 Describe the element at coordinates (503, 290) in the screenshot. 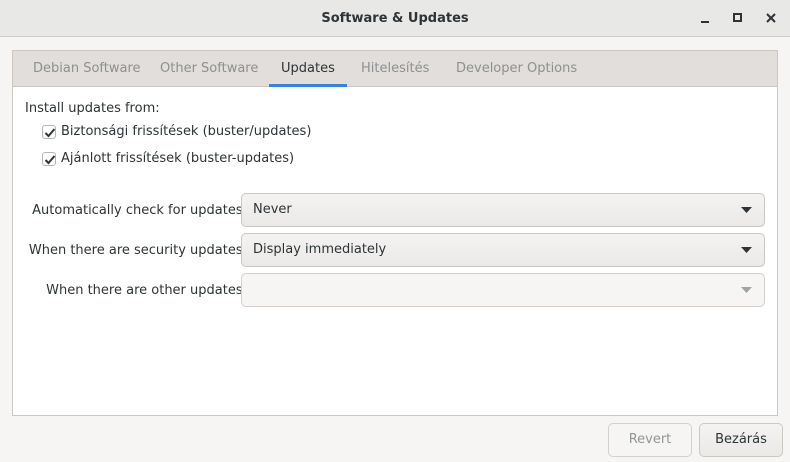

I see `other-updates-action-select` at that location.